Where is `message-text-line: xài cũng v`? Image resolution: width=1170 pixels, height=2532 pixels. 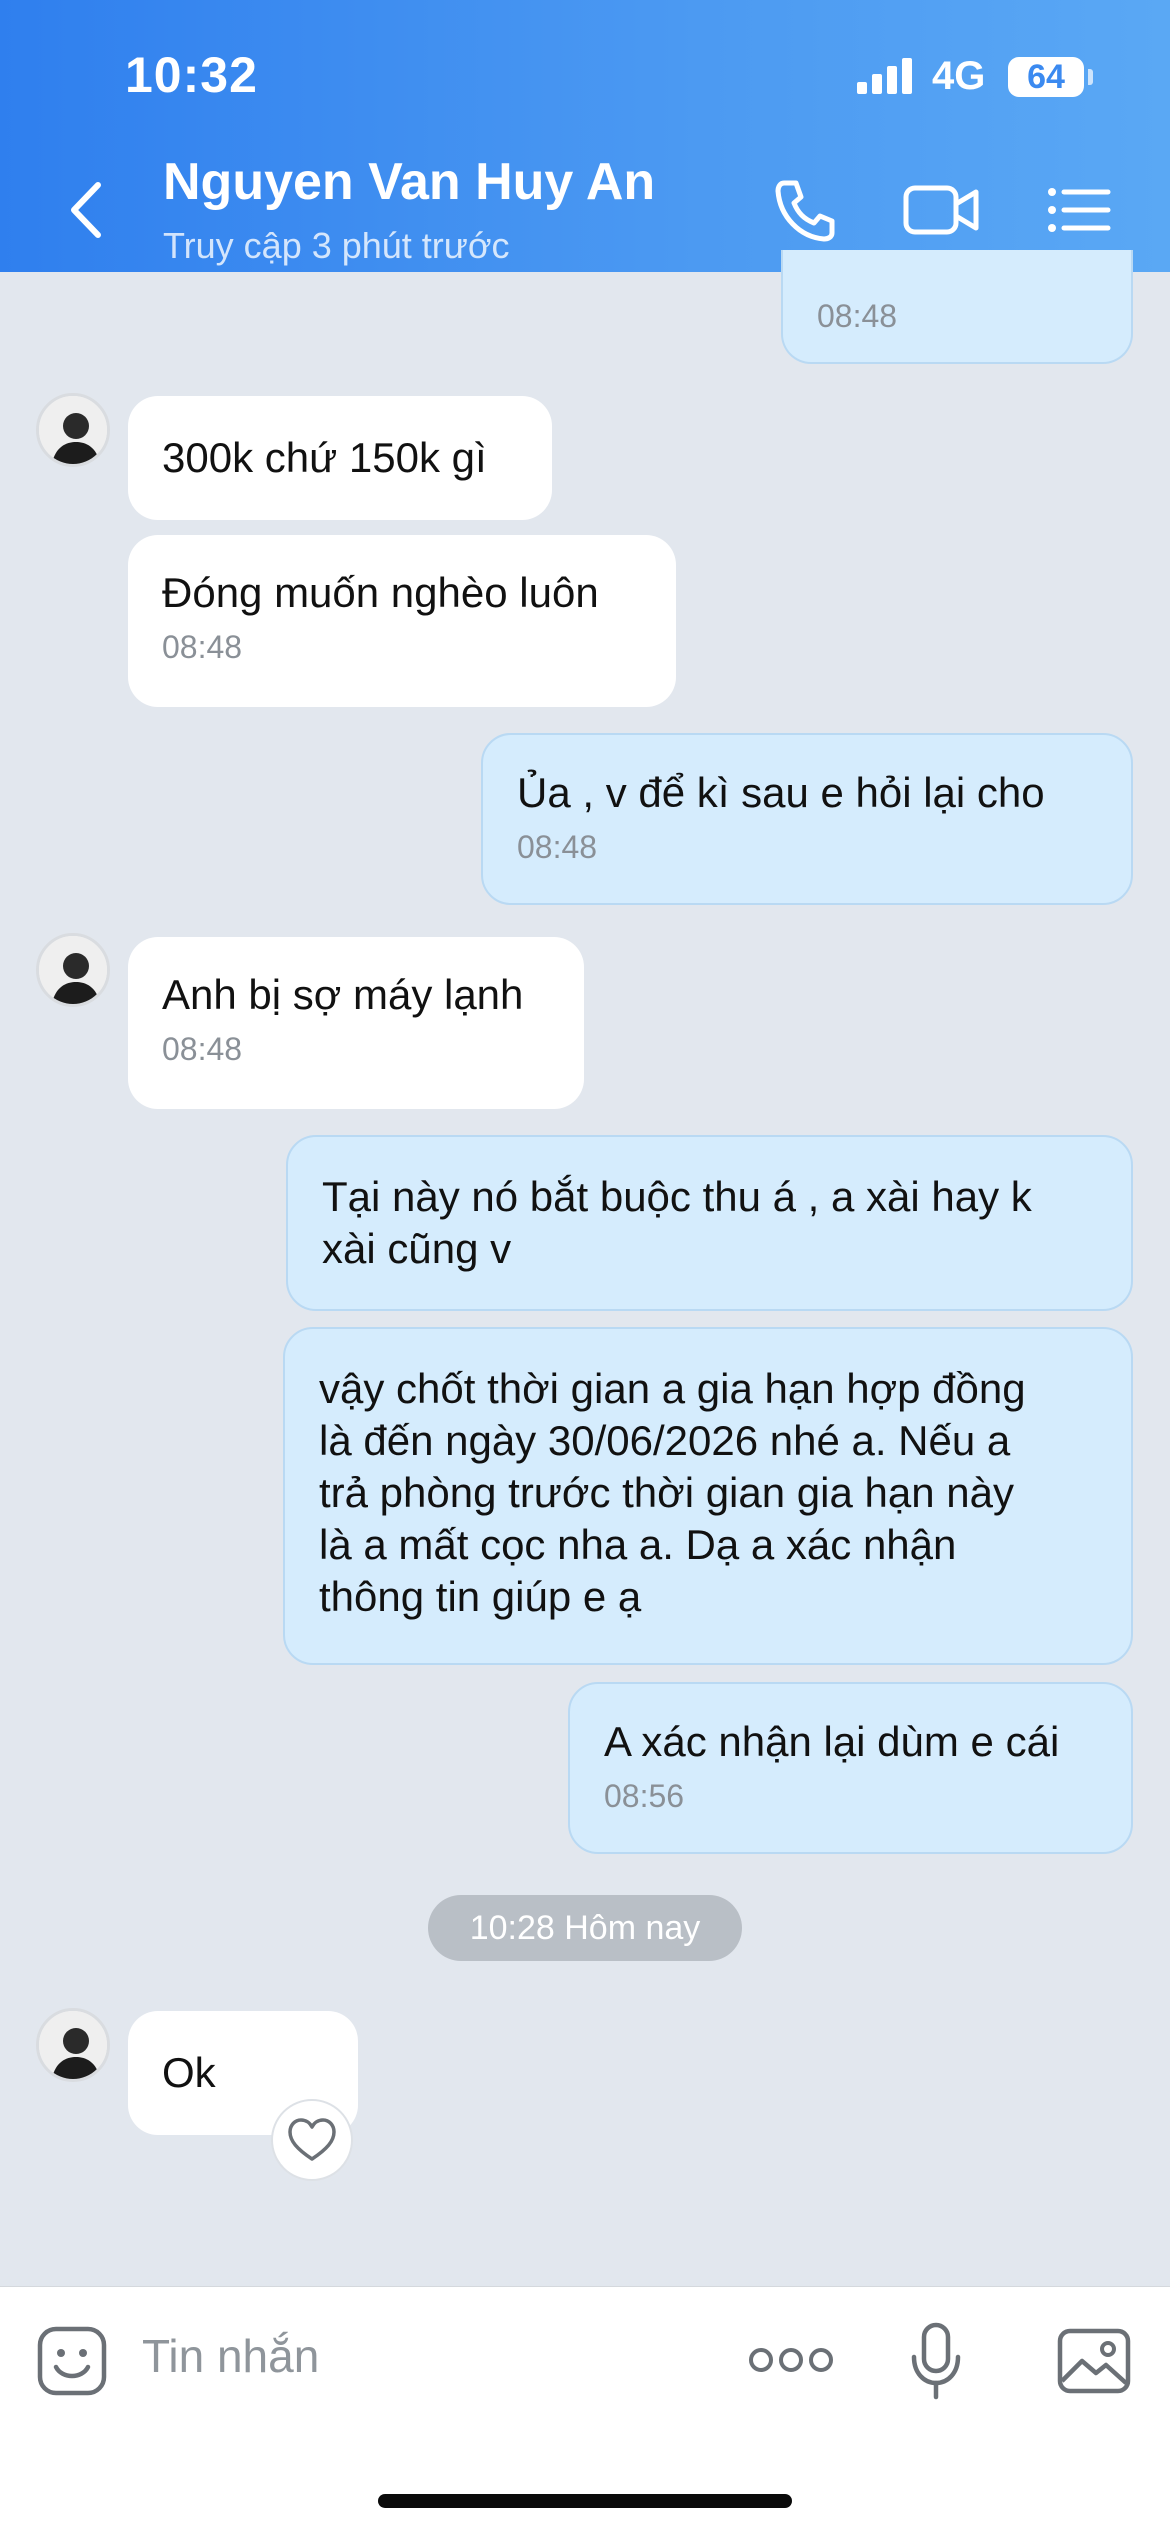
message-text-line: xài cũng v is located at coordinates (417, 1248).